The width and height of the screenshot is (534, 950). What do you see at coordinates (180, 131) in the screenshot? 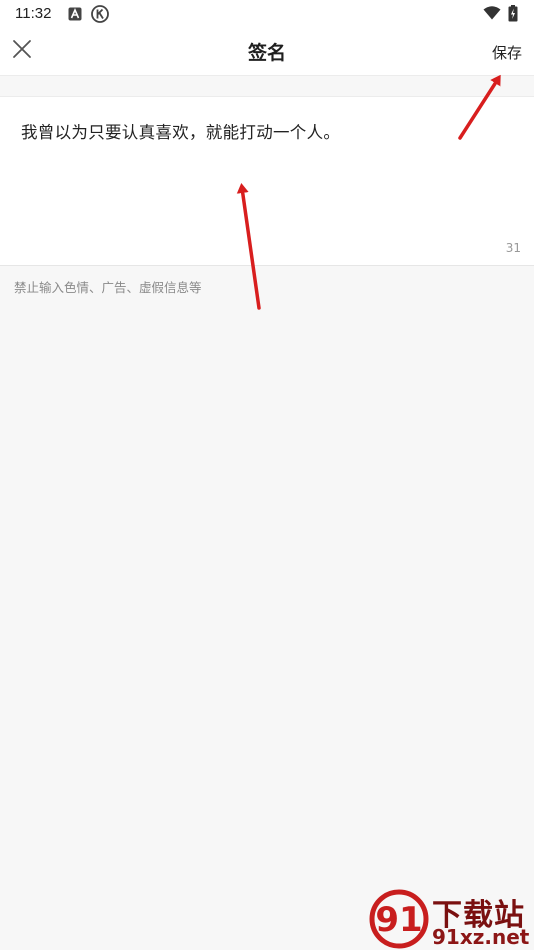
I see `signature-text: 我曾以为只要认真喜欢，就能打动一个人。` at bounding box center [180, 131].